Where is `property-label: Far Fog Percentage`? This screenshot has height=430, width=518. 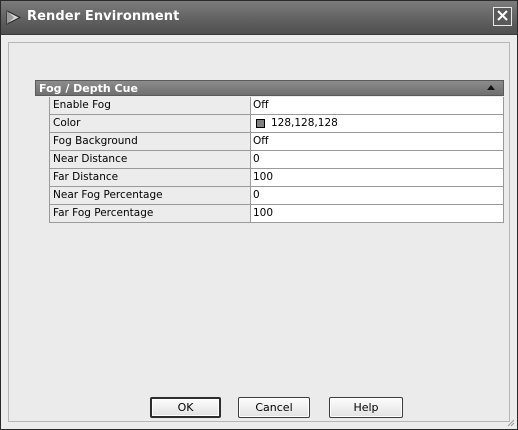
property-label: Far Fog Percentage is located at coordinates (150, 213).